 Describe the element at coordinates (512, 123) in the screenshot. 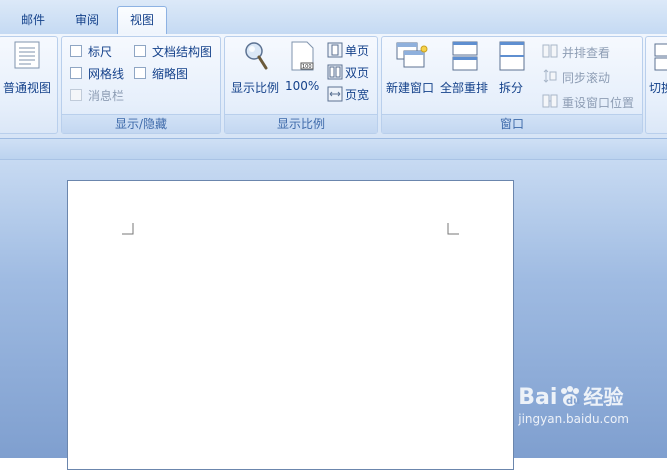

I see `window-group-label: 窗口` at that location.